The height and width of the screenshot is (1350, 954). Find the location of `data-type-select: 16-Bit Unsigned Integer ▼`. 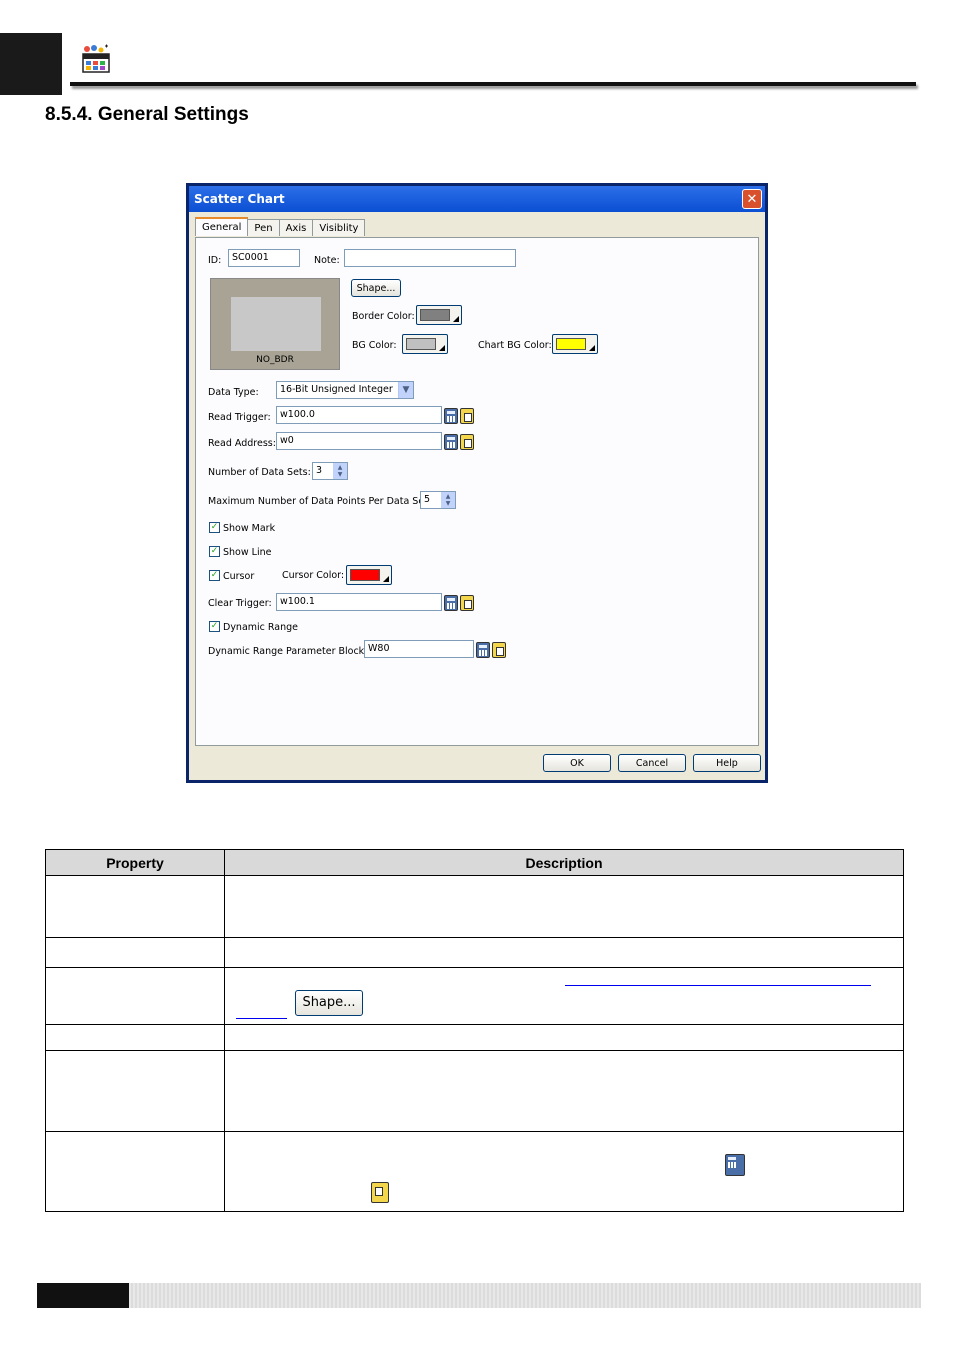

data-type-select: 16-Bit Unsigned Integer ▼ is located at coordinates (345, 390).